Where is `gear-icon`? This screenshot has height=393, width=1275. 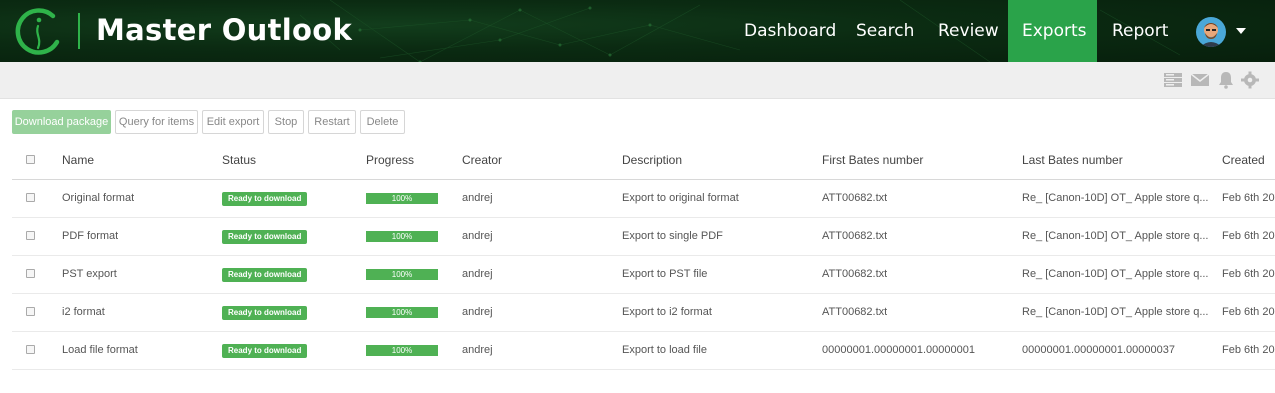
gear-icon is located at coordinates (1250, 80).